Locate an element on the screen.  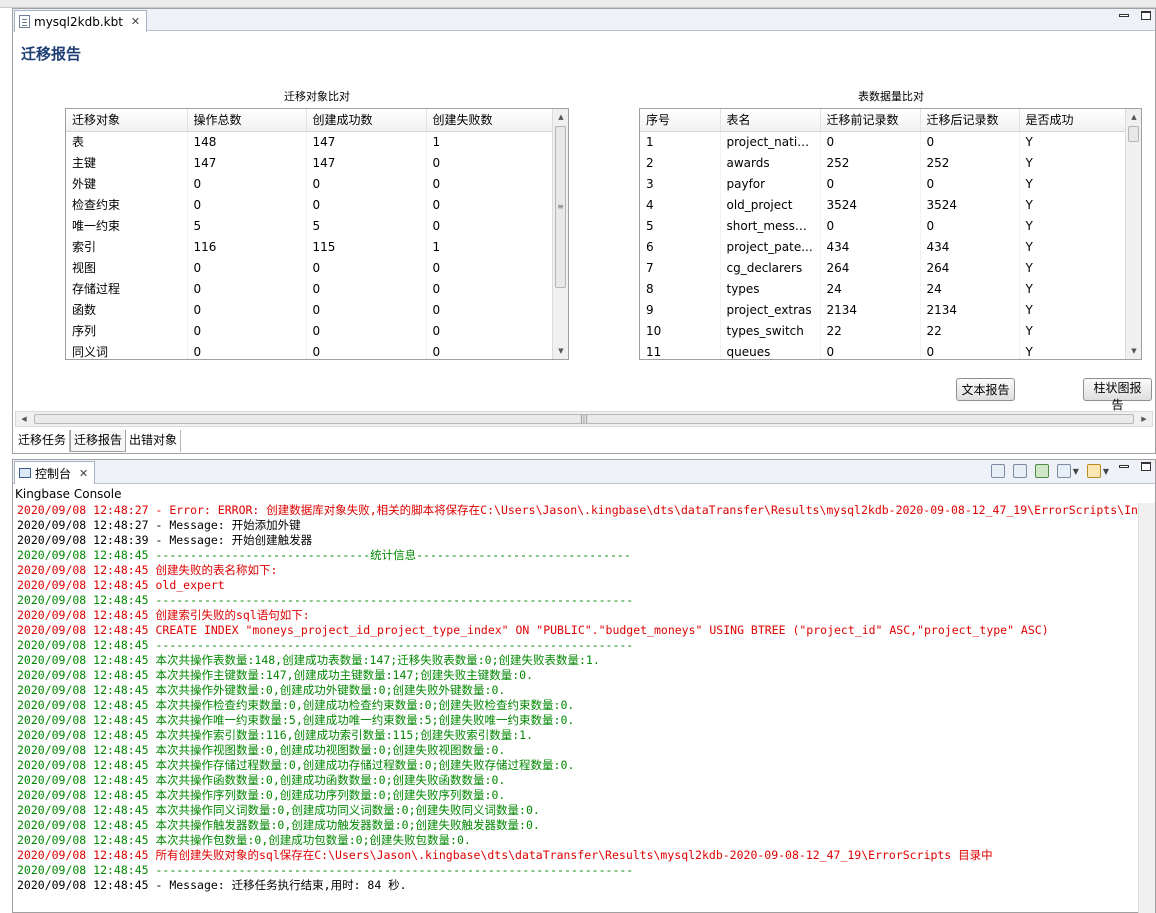
scroll-right-icon: ▶ is located at coordinates (1144, 419).